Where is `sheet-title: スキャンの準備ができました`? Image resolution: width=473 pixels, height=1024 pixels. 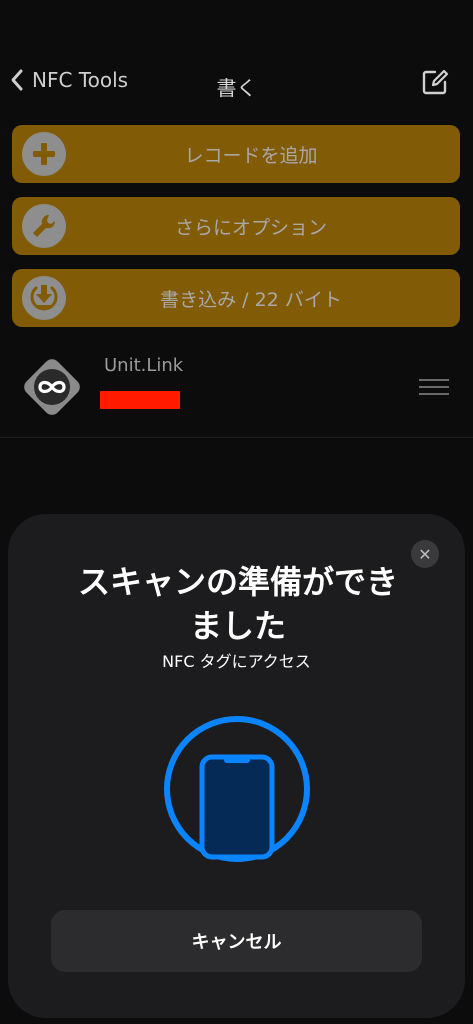 sheet-title: スキャンの準備ができました is located at coordinates (237, 604).